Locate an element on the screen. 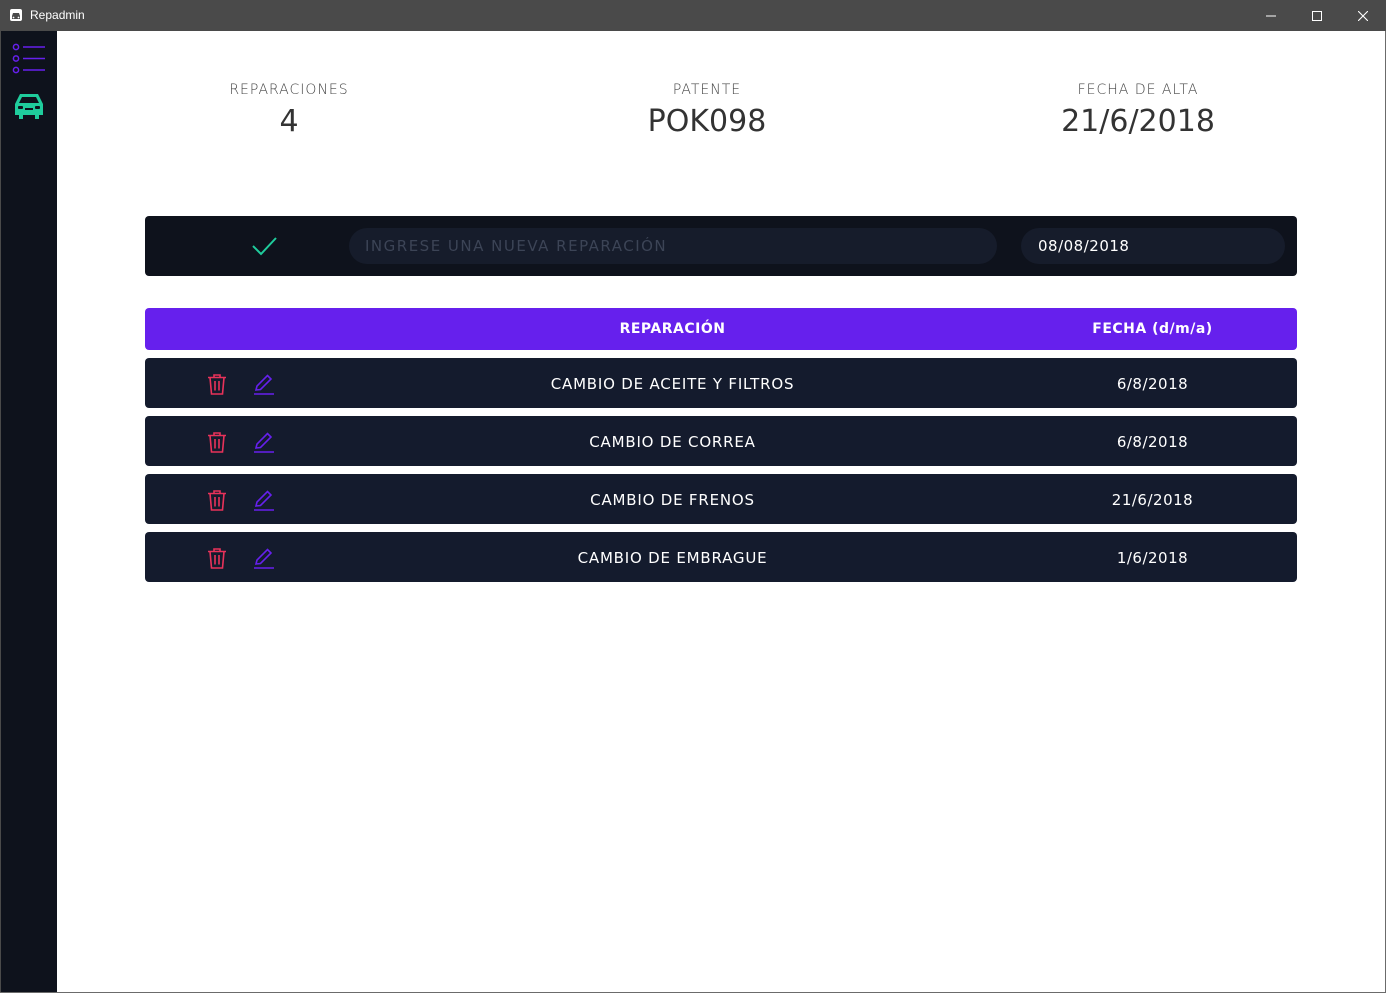 The width and height of the screenshot is (1386, 993). table-row: CAMBIO DE EMBRAGUE 1/6/2018 is located at coordinates (721, 557).